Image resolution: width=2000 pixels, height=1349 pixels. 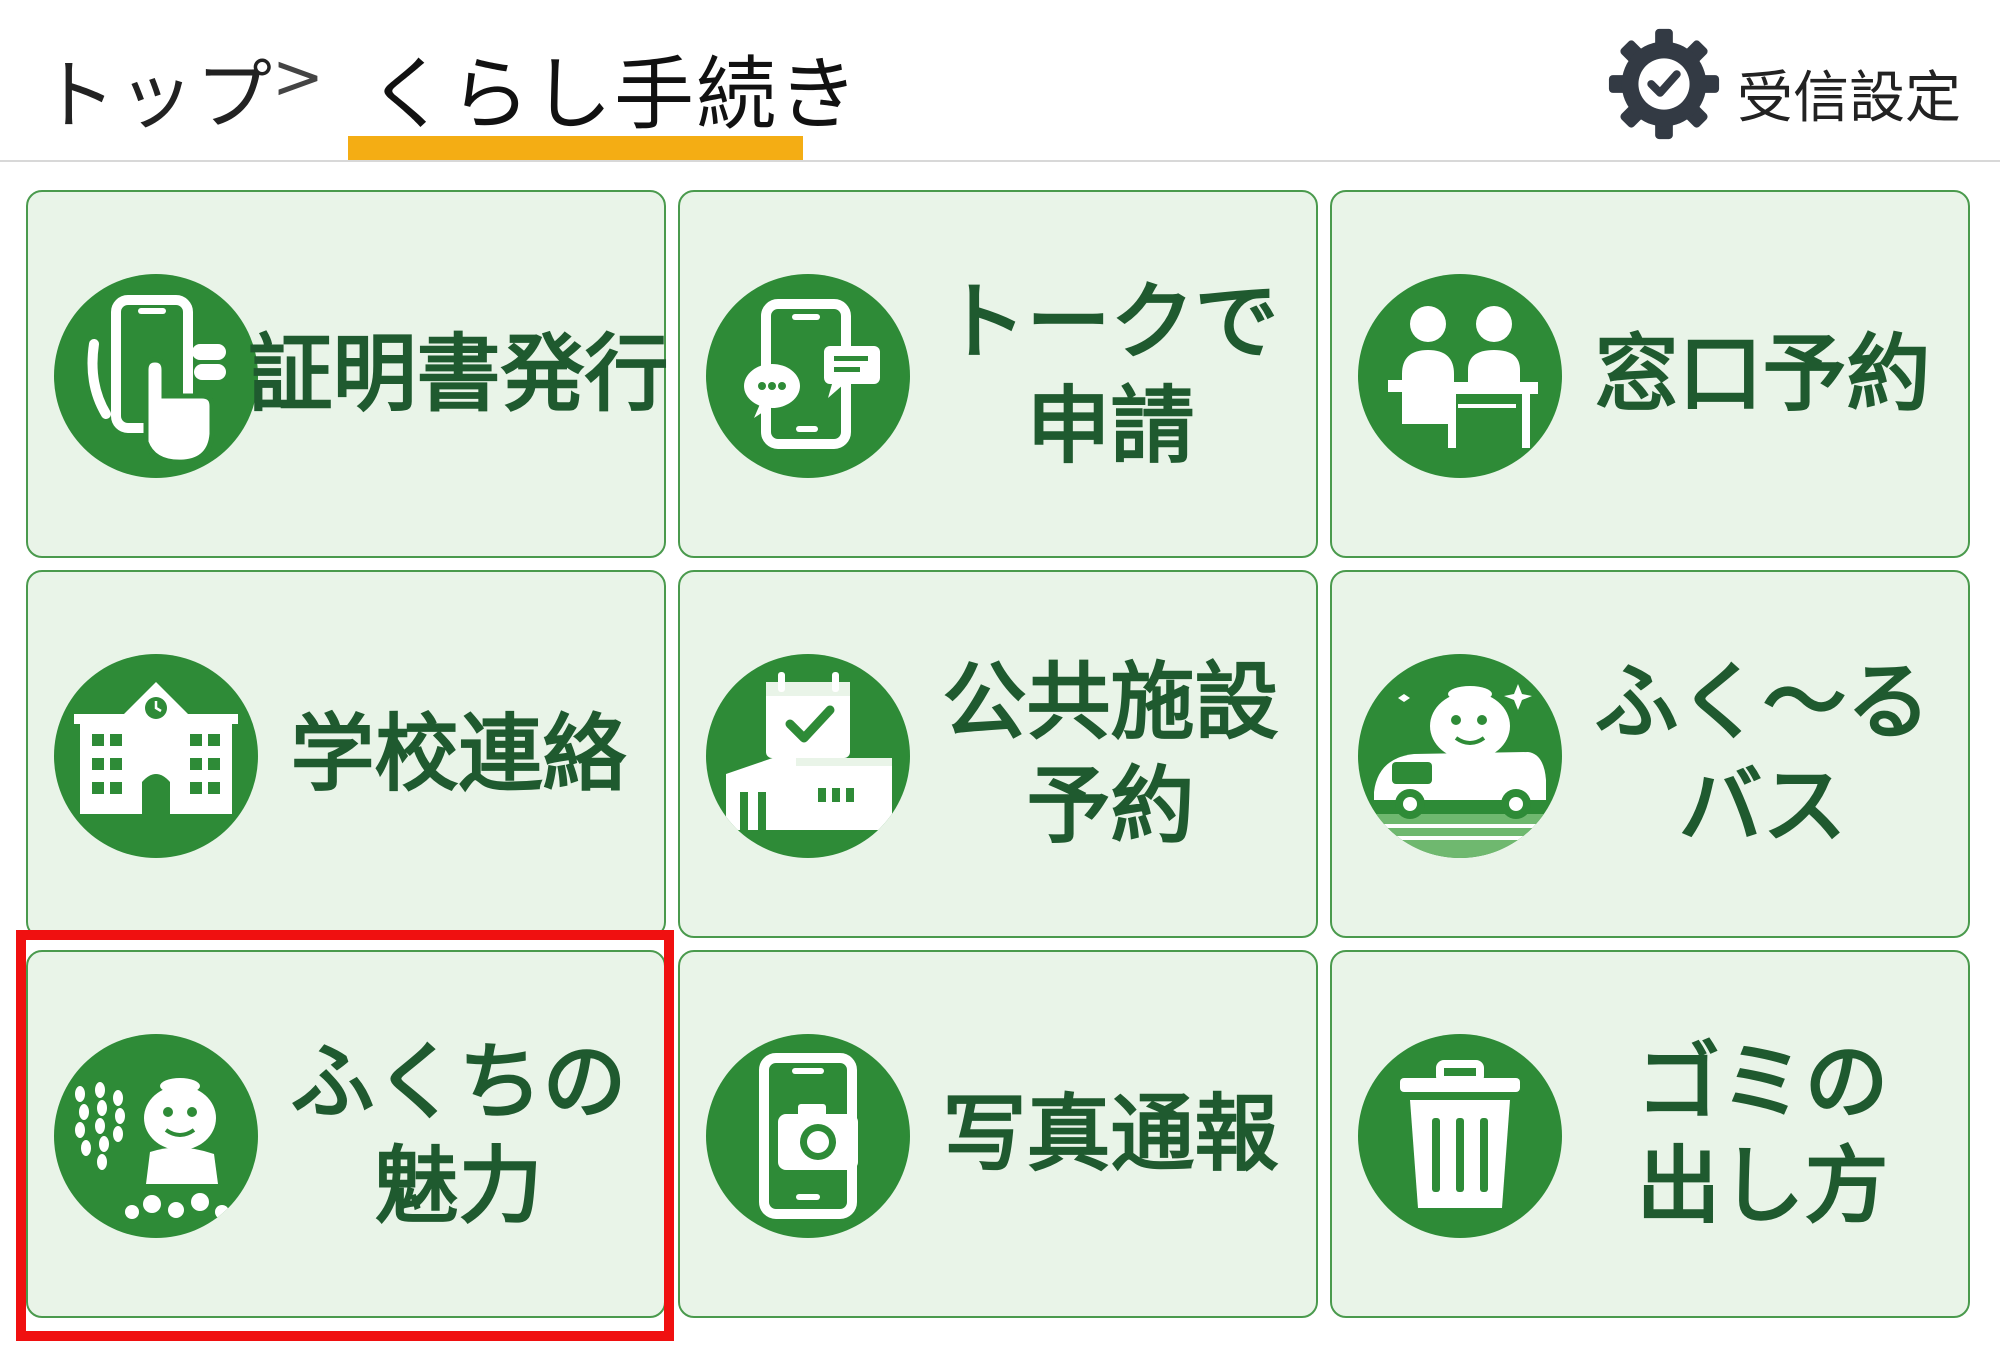 I want to click on tile-label-line1: トークで, so click(x=1110, y=322).